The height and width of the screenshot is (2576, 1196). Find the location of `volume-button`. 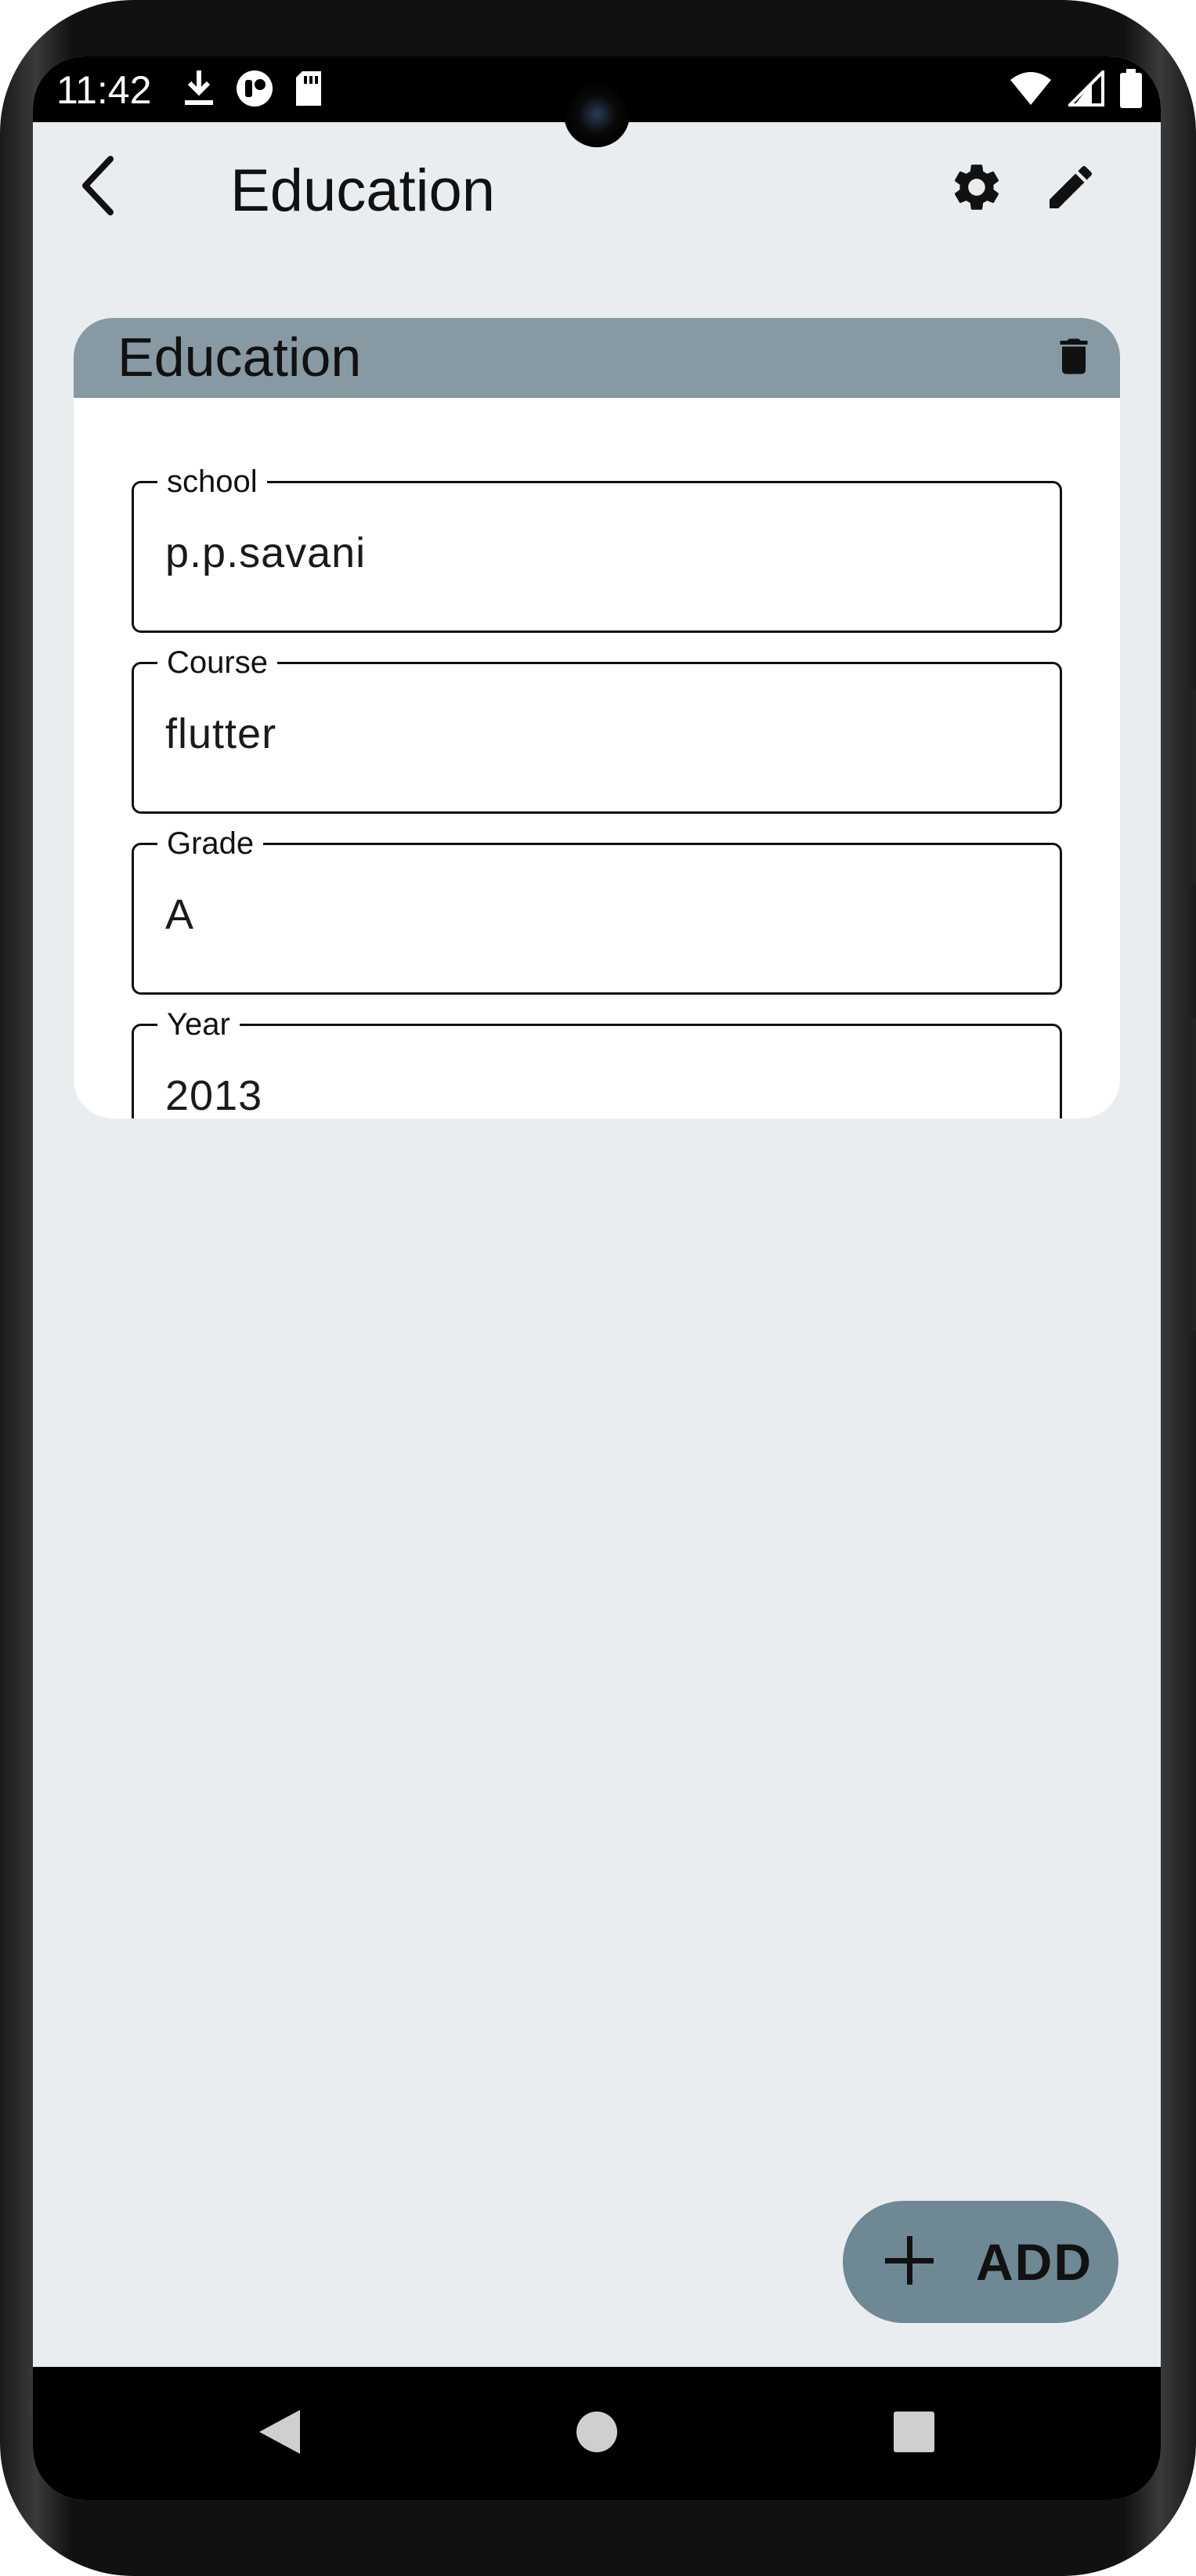

volume-button is located at coordinates (1192, 787).